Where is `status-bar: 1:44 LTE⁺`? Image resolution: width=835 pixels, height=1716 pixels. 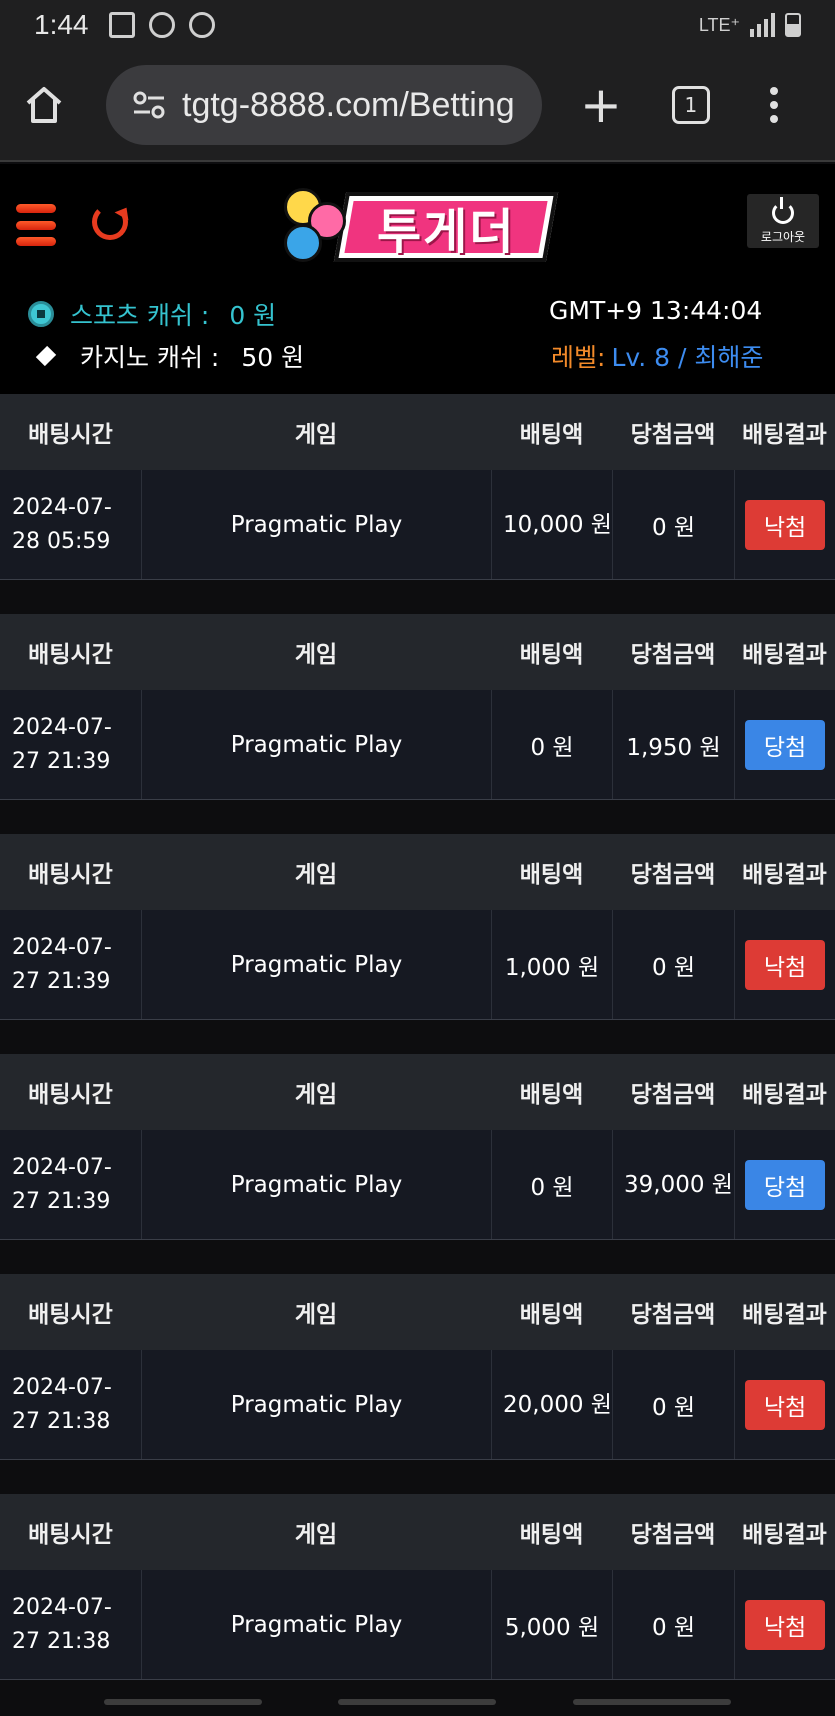
status-bar: 1:44 LTE⁺ is located at coordinates (417, 25).